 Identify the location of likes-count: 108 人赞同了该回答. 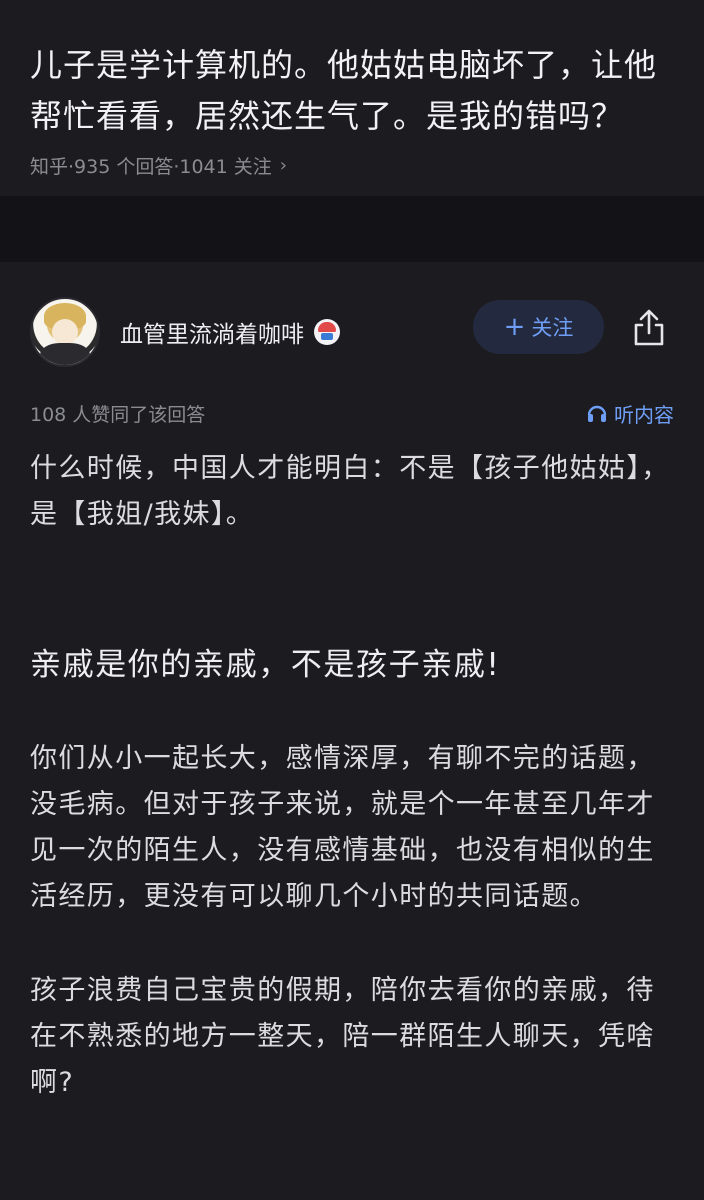
(118, 414).